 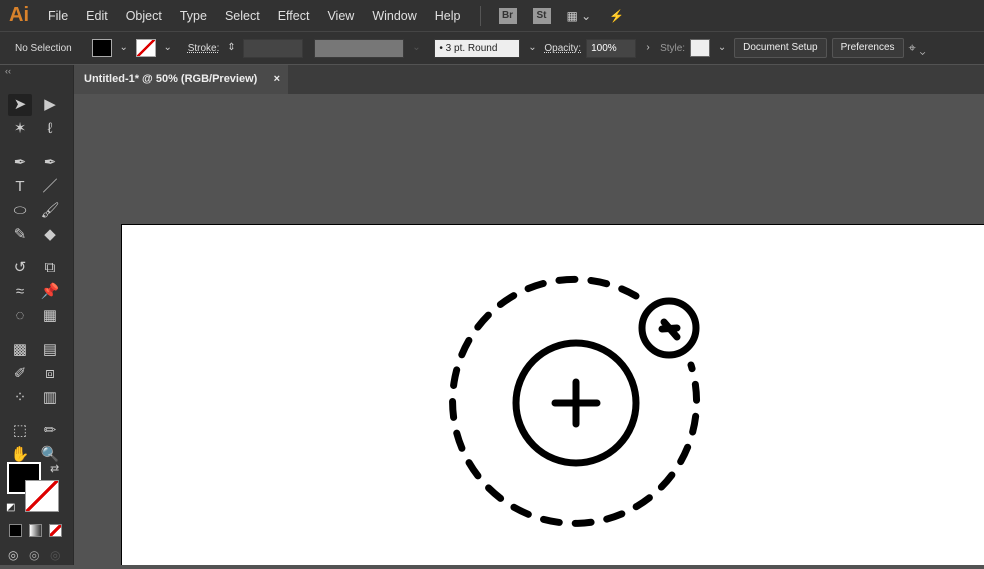 I want to click on workspace-switcher-icon: ▦ ⌄, so click(x=579, y=16).